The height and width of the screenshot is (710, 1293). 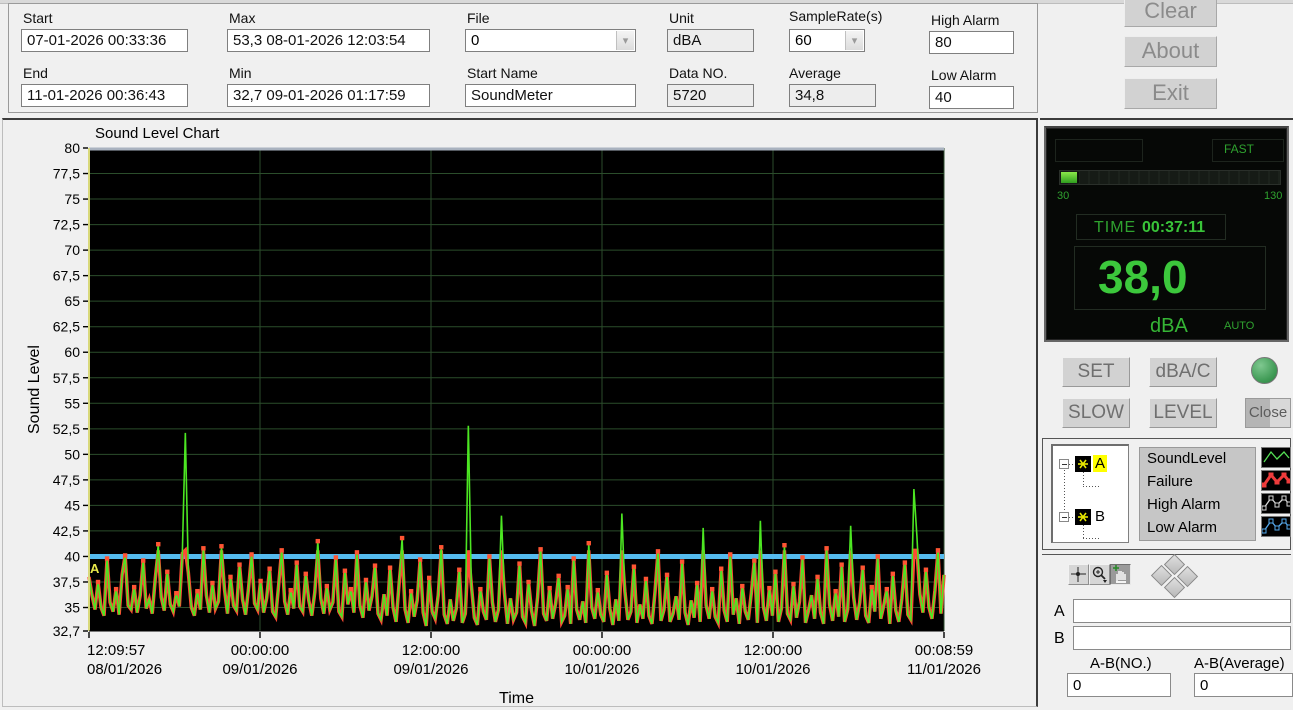 What do you see at coordinates (66, 276) in the screenshot?
I see `svg-text: 67,5` at bounding box center [66, 276].